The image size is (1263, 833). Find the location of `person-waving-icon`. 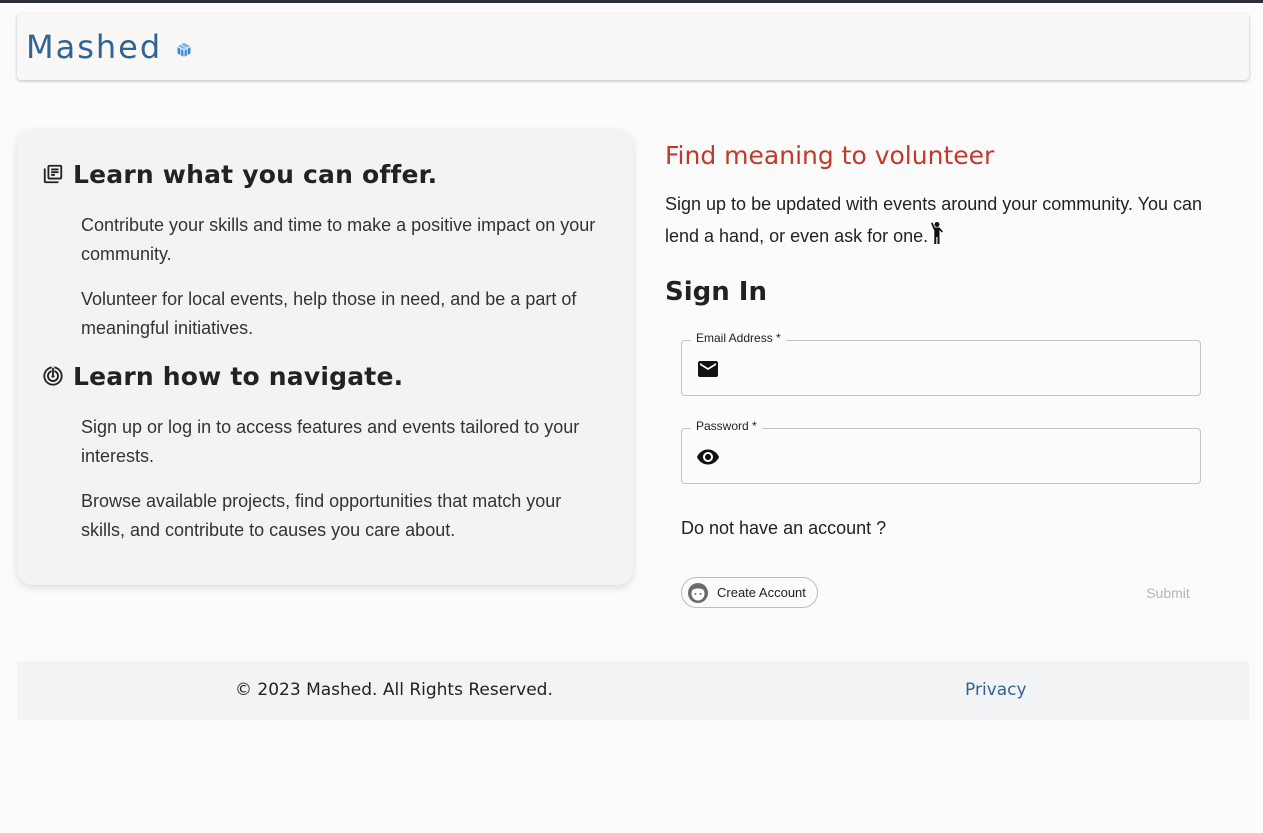

person-waving-icon is located at coordinates (939, 238).